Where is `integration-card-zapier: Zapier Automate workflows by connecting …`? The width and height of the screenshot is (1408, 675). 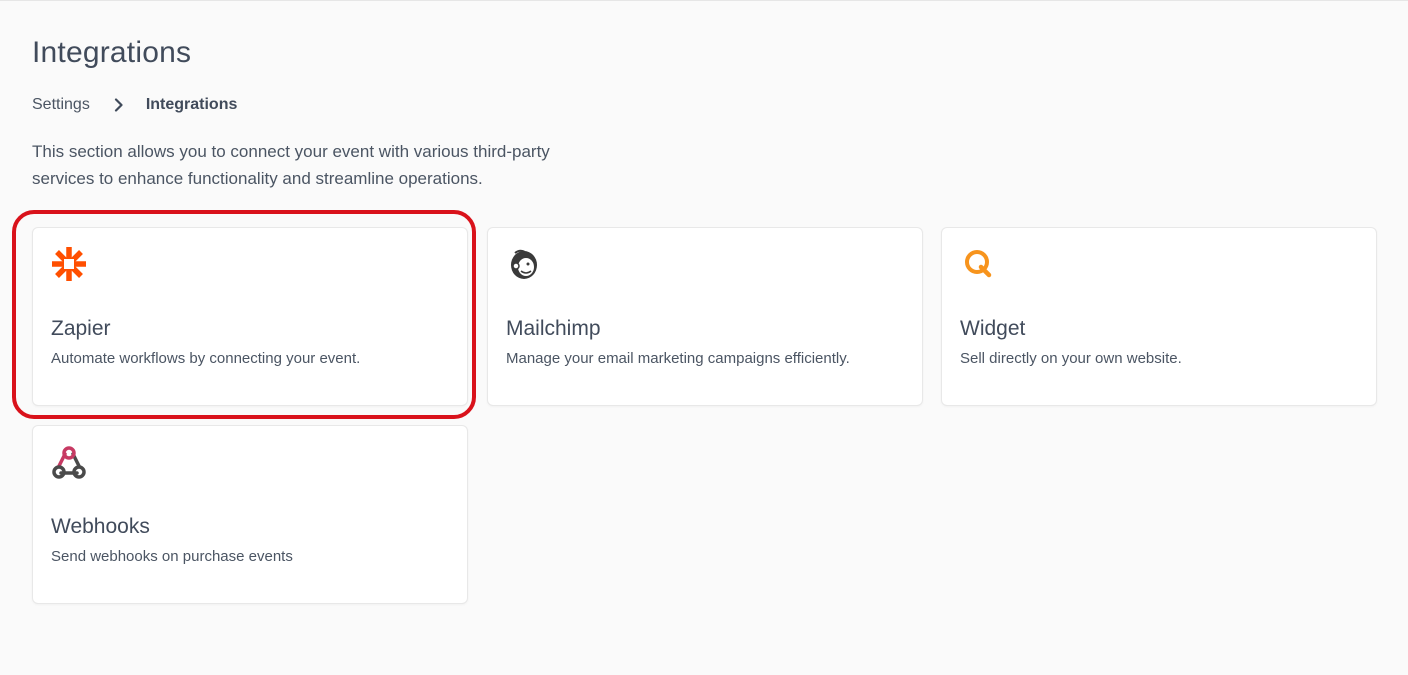 integration-card-zapier: Zapier Automate workflows by connecting … is located at coordinates (250, 316).